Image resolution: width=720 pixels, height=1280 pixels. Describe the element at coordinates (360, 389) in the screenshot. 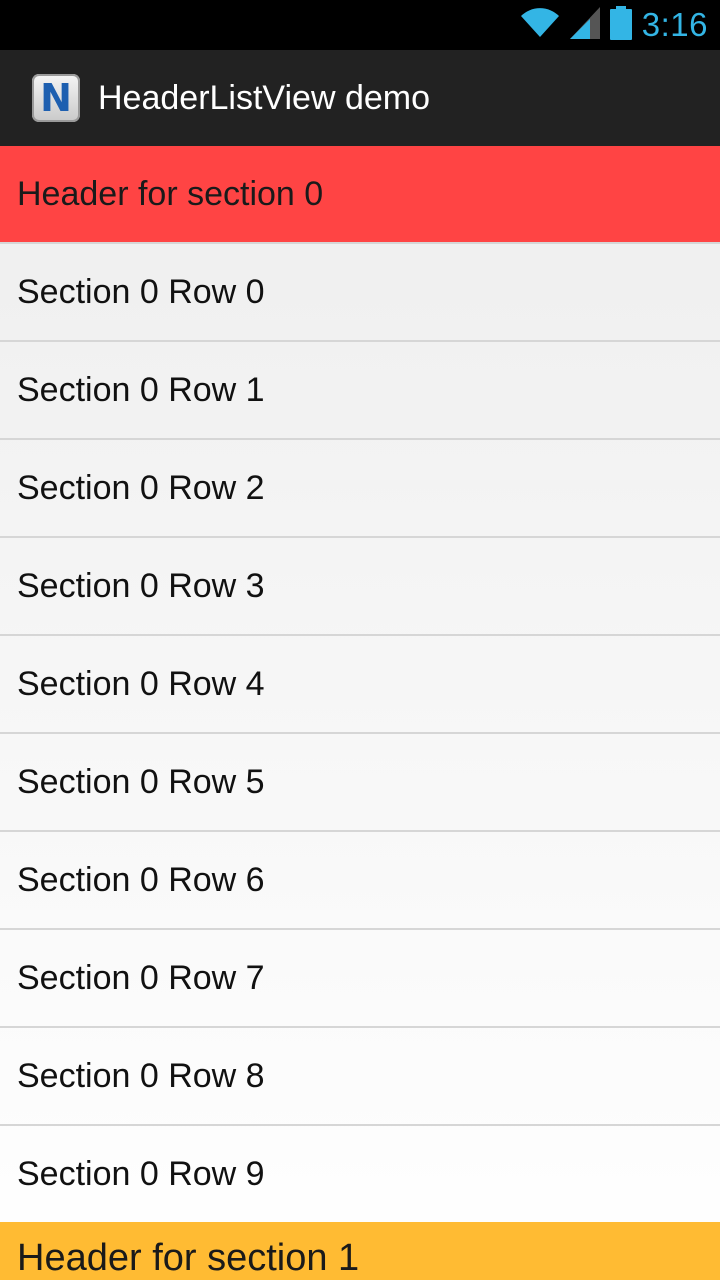

I see `list-item: Section 0 Row 1` at that location.